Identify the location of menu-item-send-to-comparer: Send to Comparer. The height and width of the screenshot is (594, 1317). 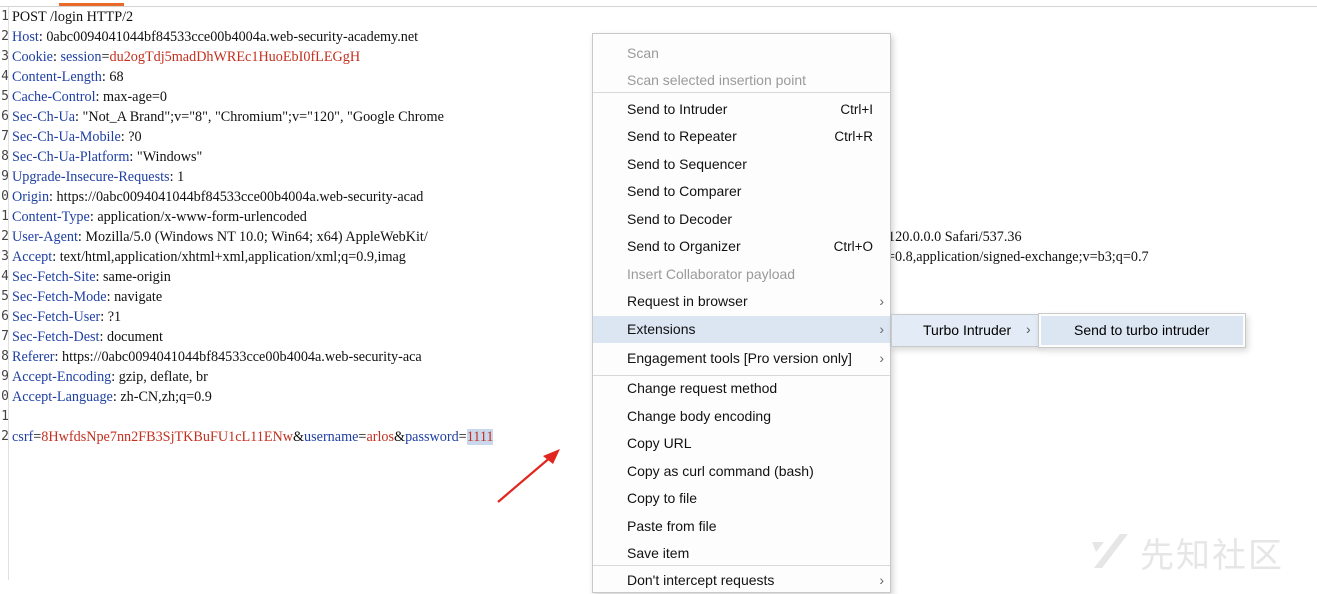
(741, 191).